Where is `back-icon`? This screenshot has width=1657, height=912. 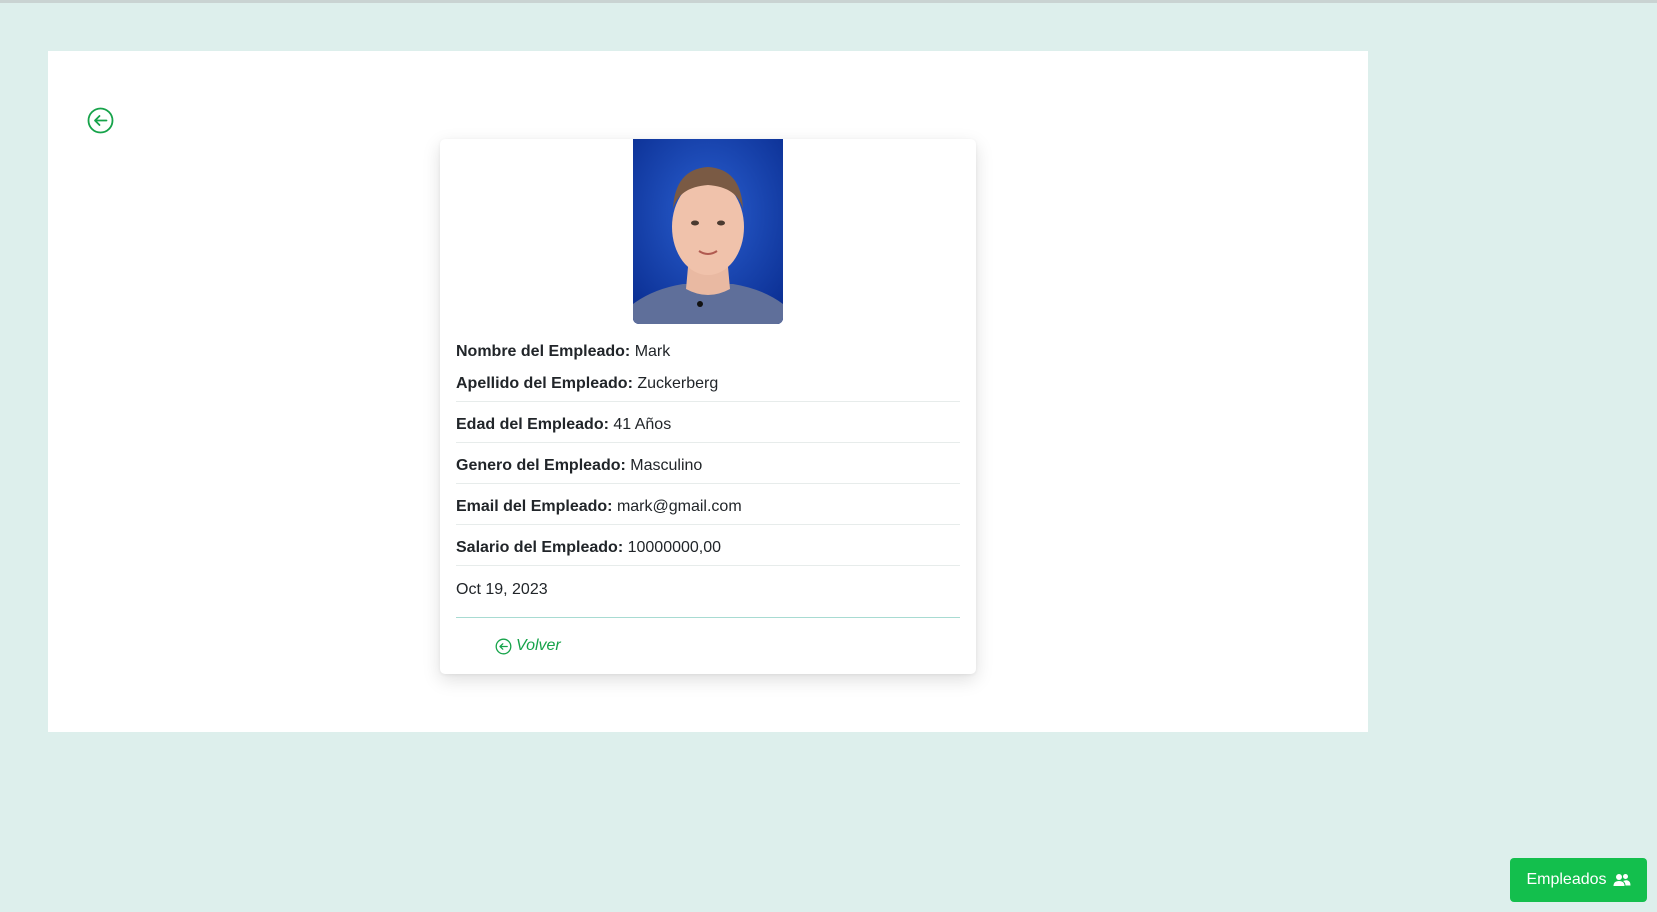
back-icon is located at coordinates (100, 120).